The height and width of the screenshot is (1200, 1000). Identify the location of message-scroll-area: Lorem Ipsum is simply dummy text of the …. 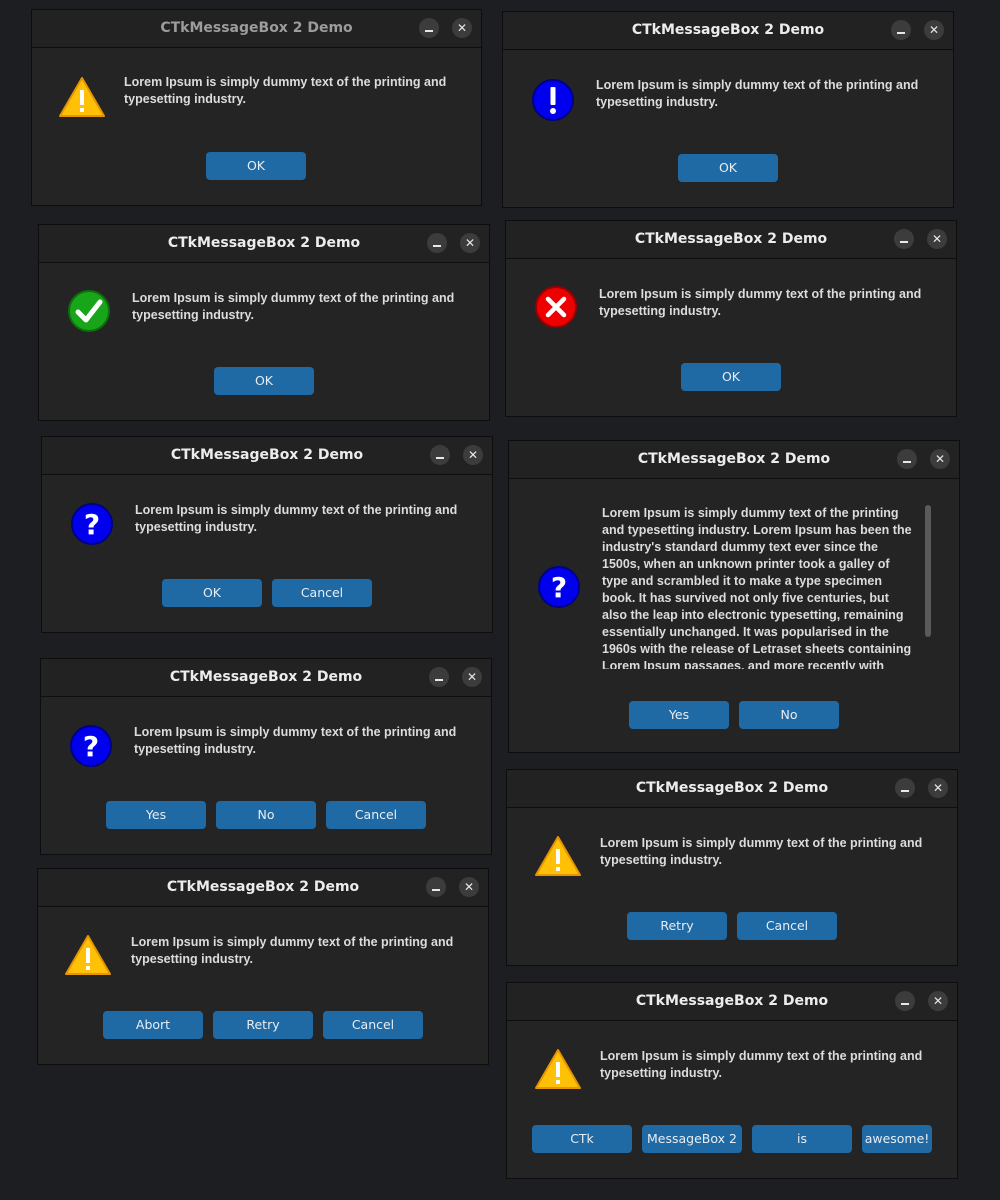
(761, 587).